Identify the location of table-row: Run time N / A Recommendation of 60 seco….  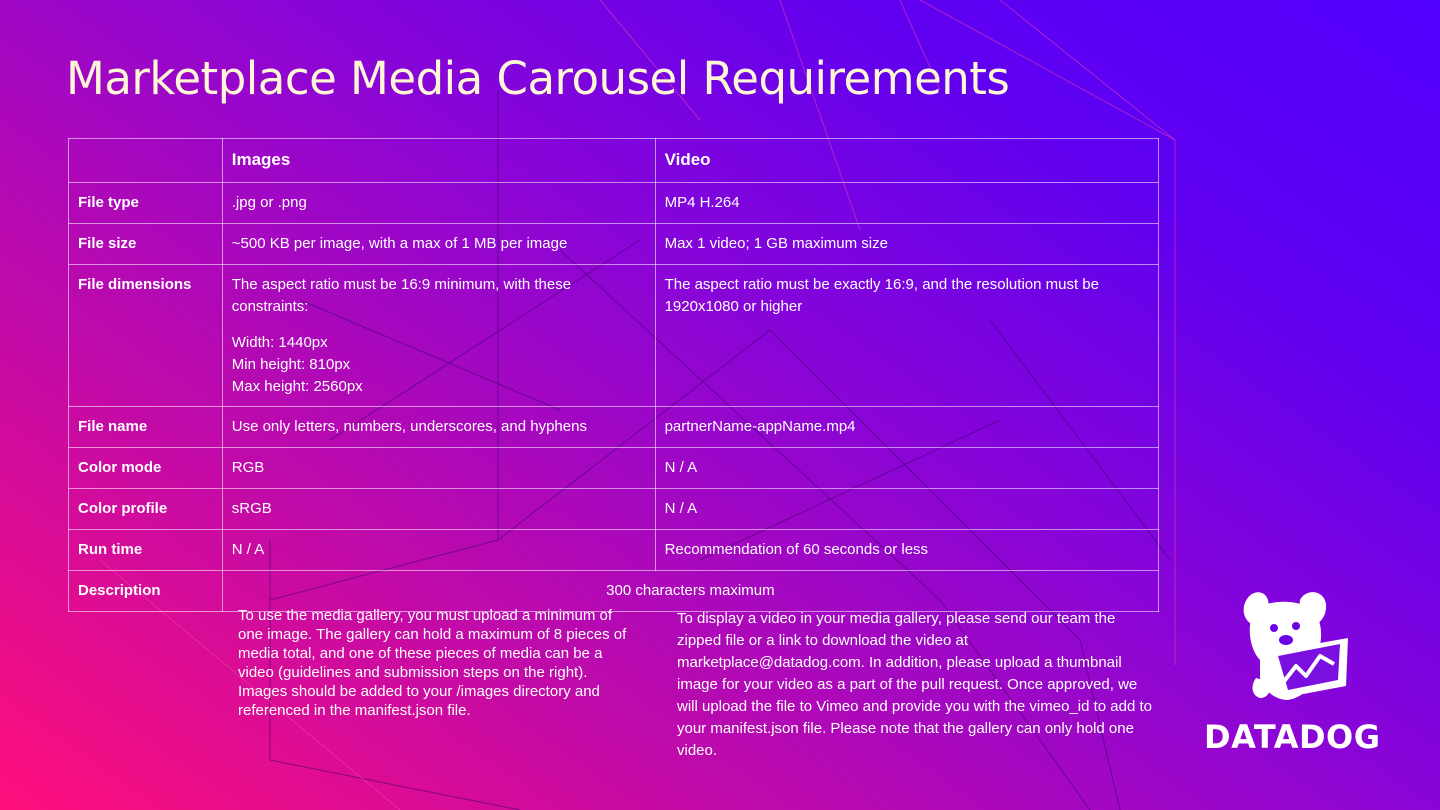
(614, 550).